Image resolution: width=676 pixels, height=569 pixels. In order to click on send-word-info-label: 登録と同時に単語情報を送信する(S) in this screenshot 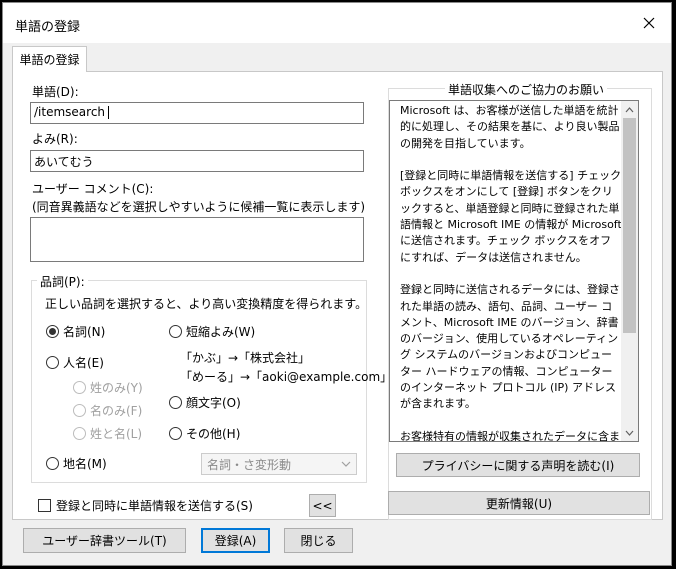, I will do `click(154, 506)`.